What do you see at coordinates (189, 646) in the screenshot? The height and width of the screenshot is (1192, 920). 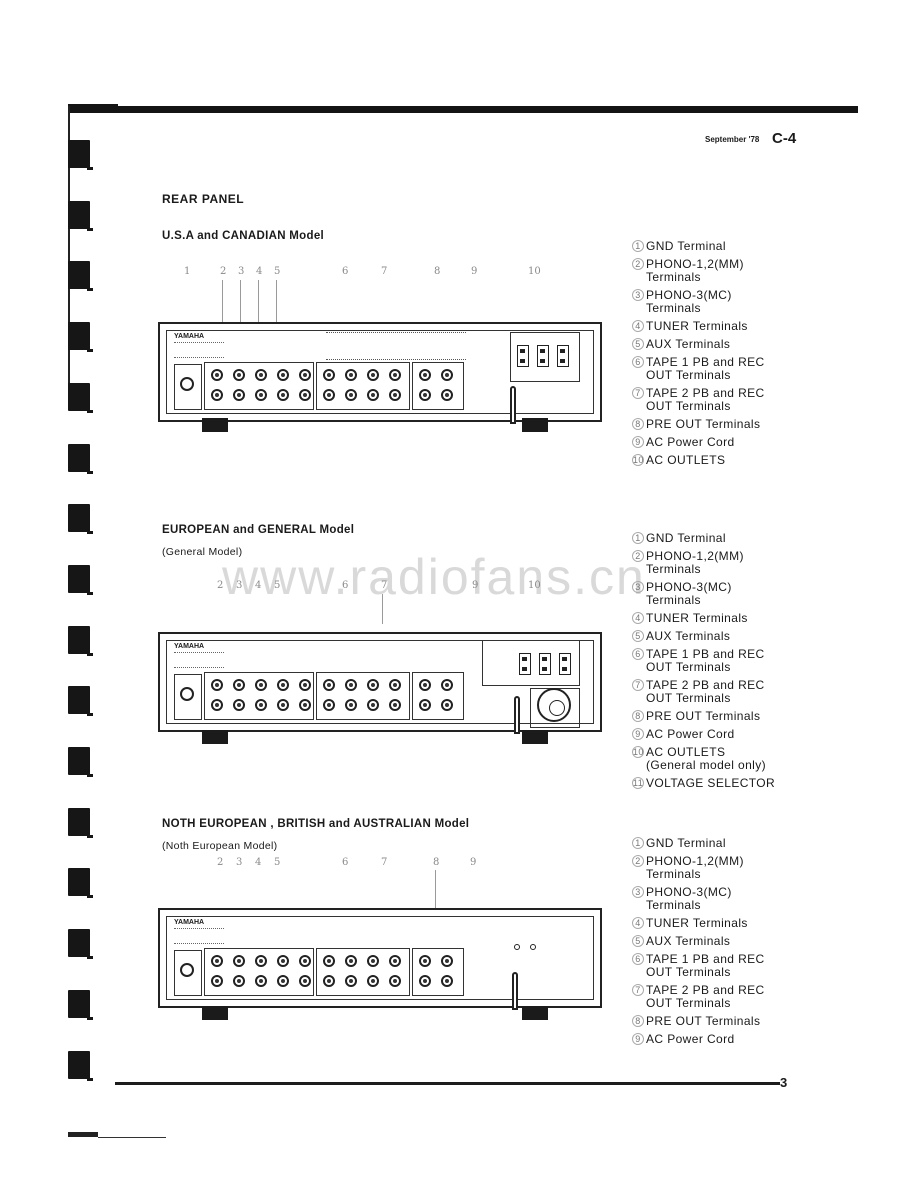 I see `yamaha-logo: YAMAHA` at bounding box center [189, 646].